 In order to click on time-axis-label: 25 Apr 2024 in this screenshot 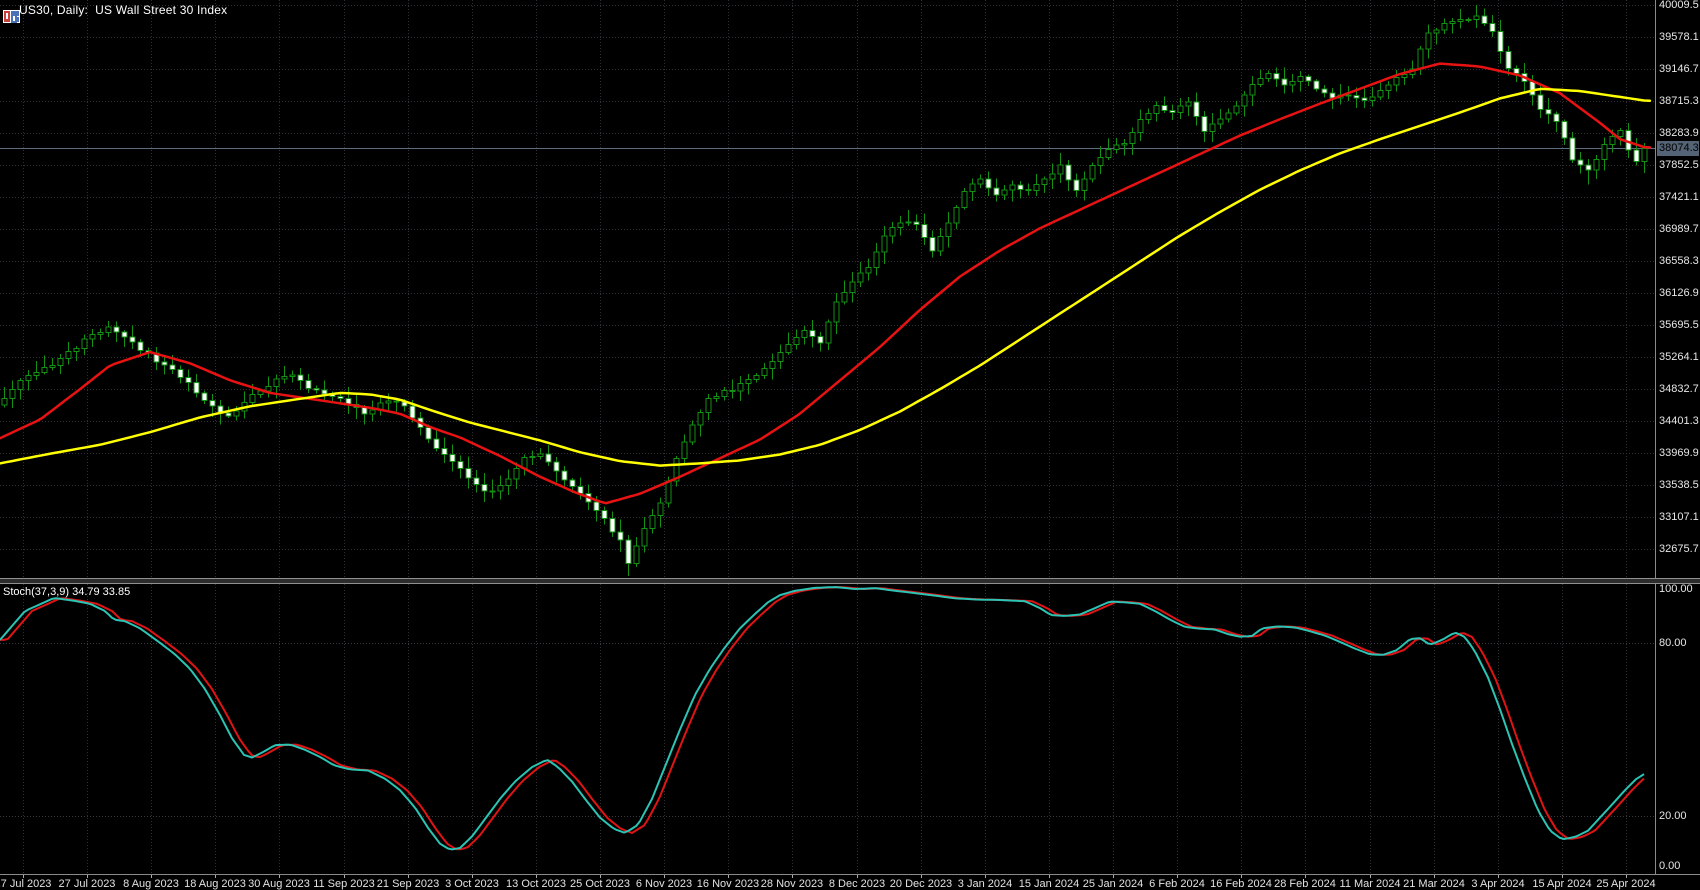, I will do `click(1626, 884)`.